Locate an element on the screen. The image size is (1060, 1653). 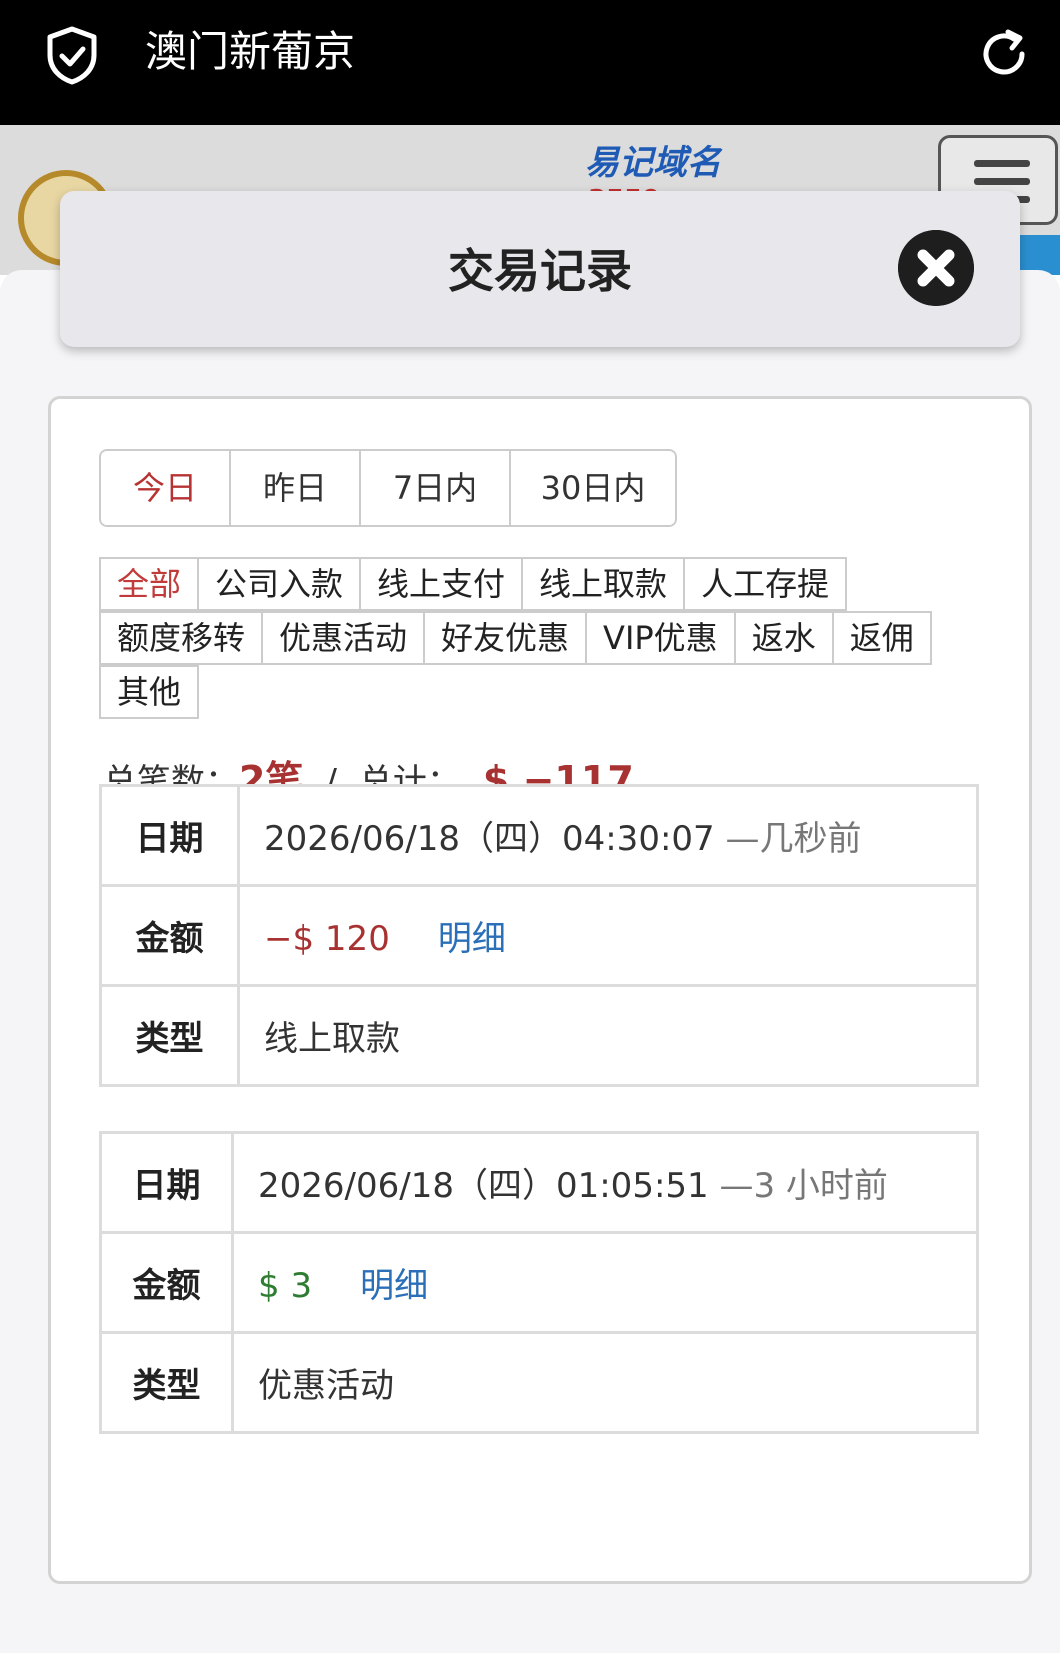
amount-cell: −$ 120 明细 is located at coordinates (608, 935).